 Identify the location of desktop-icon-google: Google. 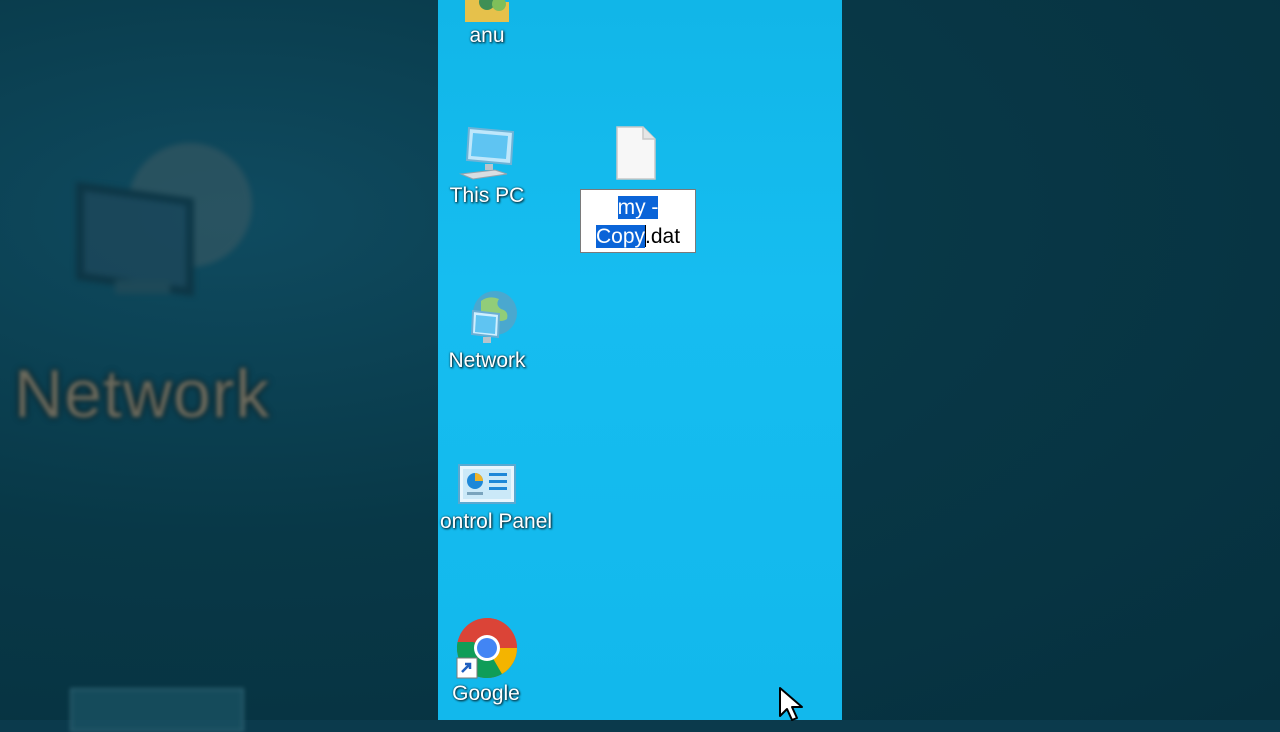
(492, 661).